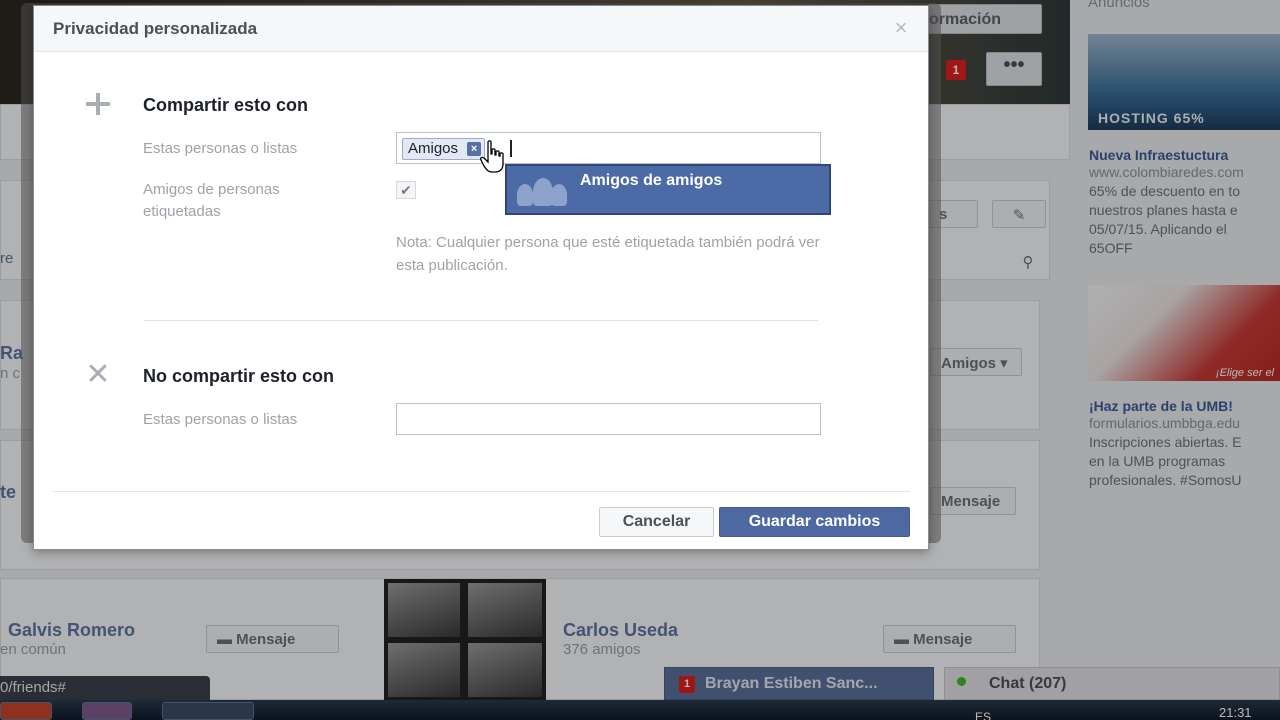 The image size is (1280, 720). I want to click on cancel-button: Cancelar, so click(656, 522).